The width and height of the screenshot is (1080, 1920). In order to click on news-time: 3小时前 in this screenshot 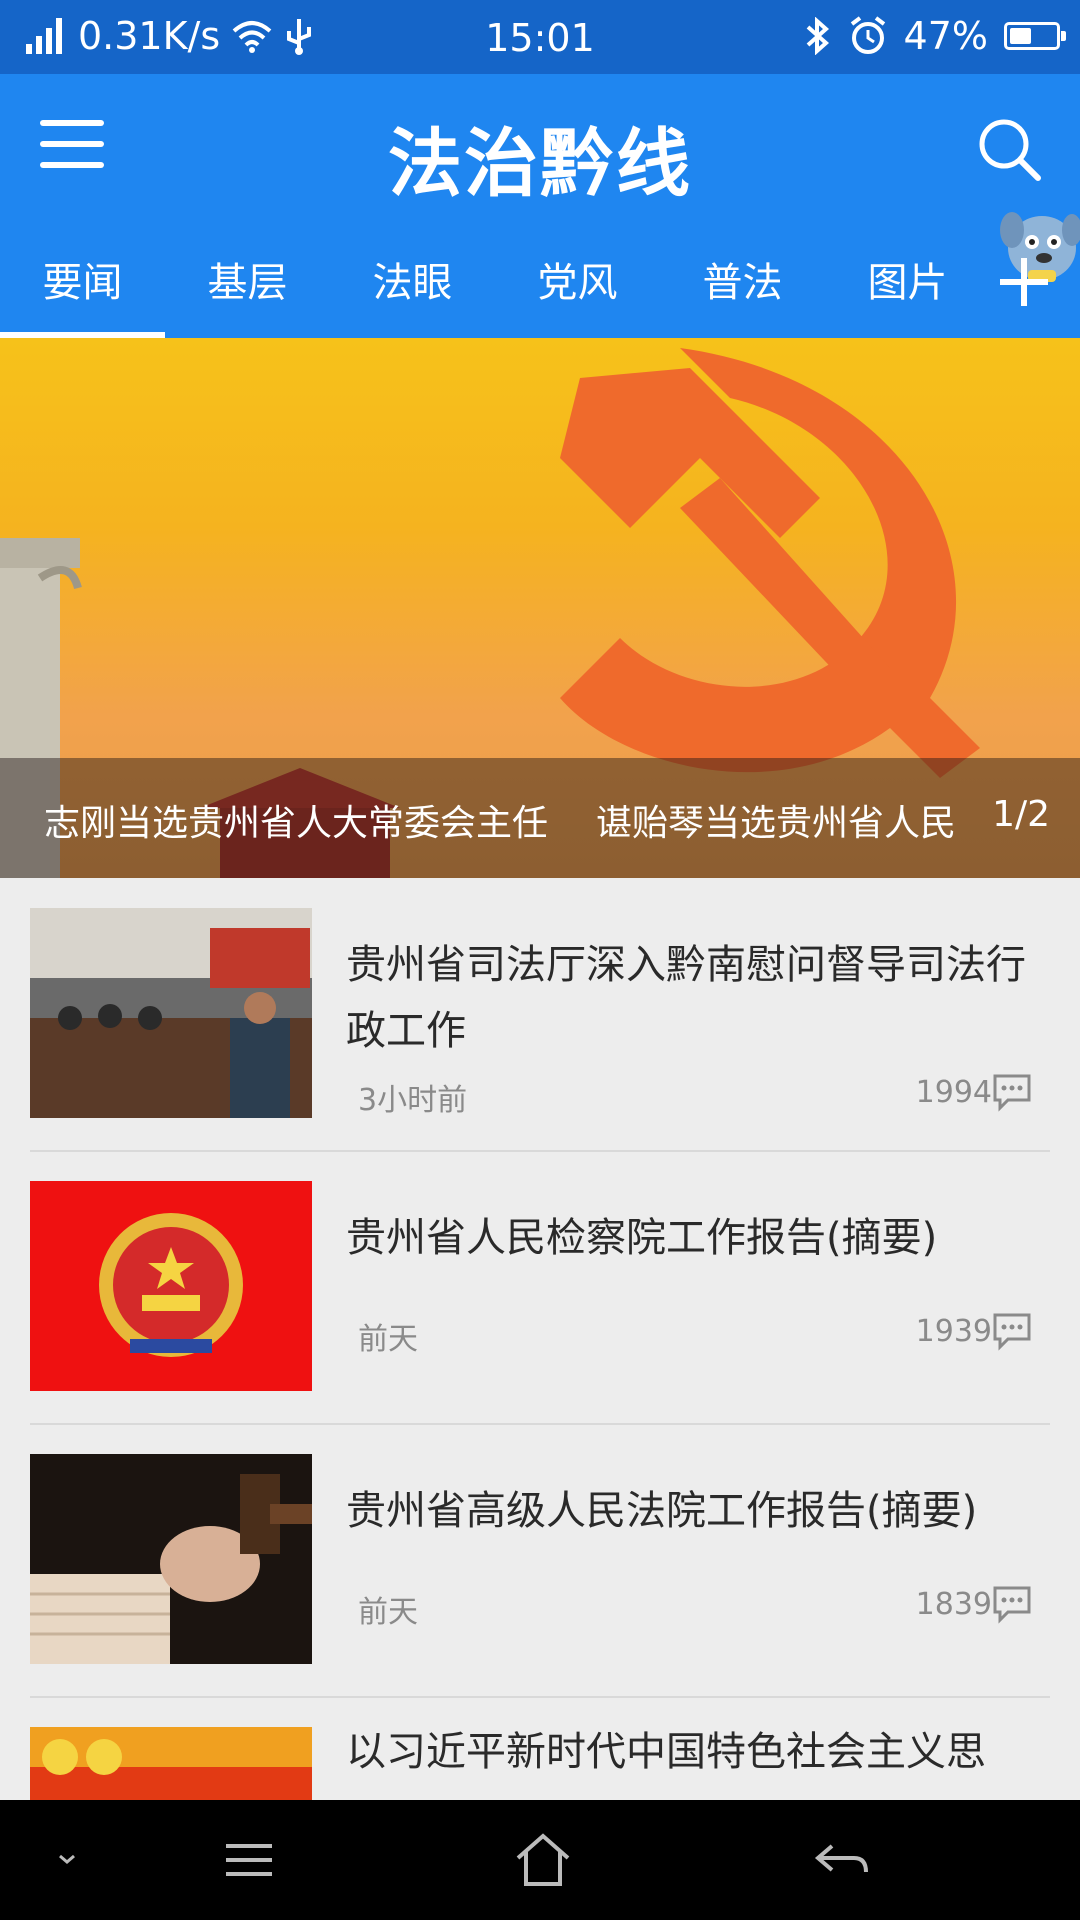, I will do `click(413, 1100)`.